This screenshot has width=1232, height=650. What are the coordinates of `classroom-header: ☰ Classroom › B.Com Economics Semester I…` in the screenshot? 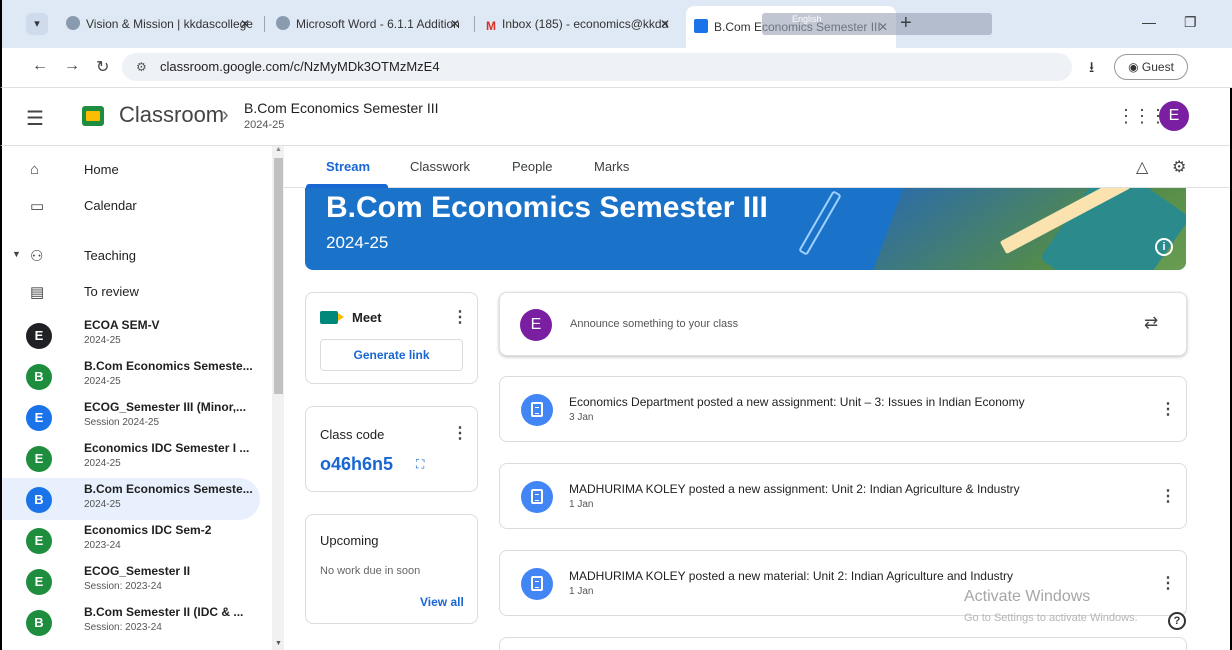 It's located at (616, 117).